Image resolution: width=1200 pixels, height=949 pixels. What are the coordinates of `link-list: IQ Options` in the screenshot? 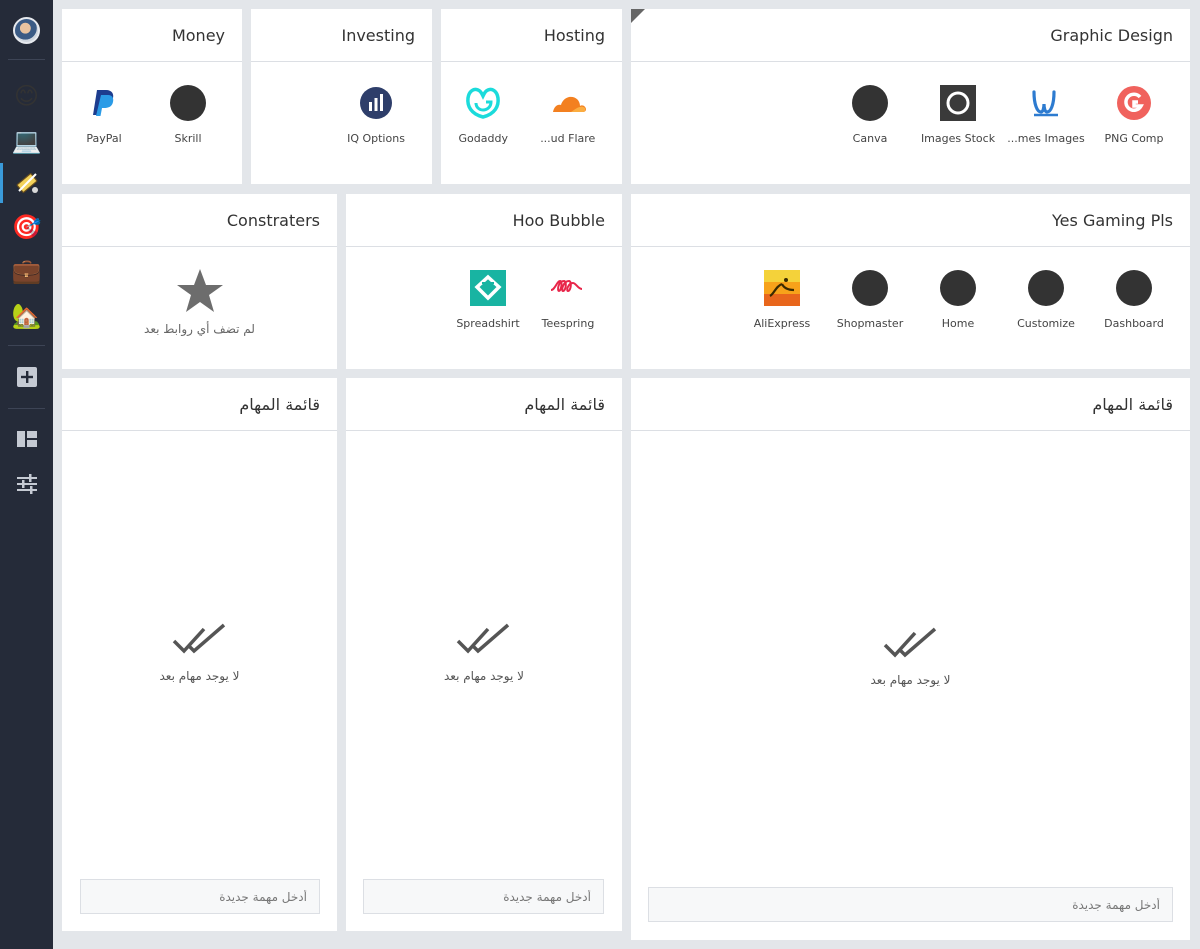 It's located at (341, 114).